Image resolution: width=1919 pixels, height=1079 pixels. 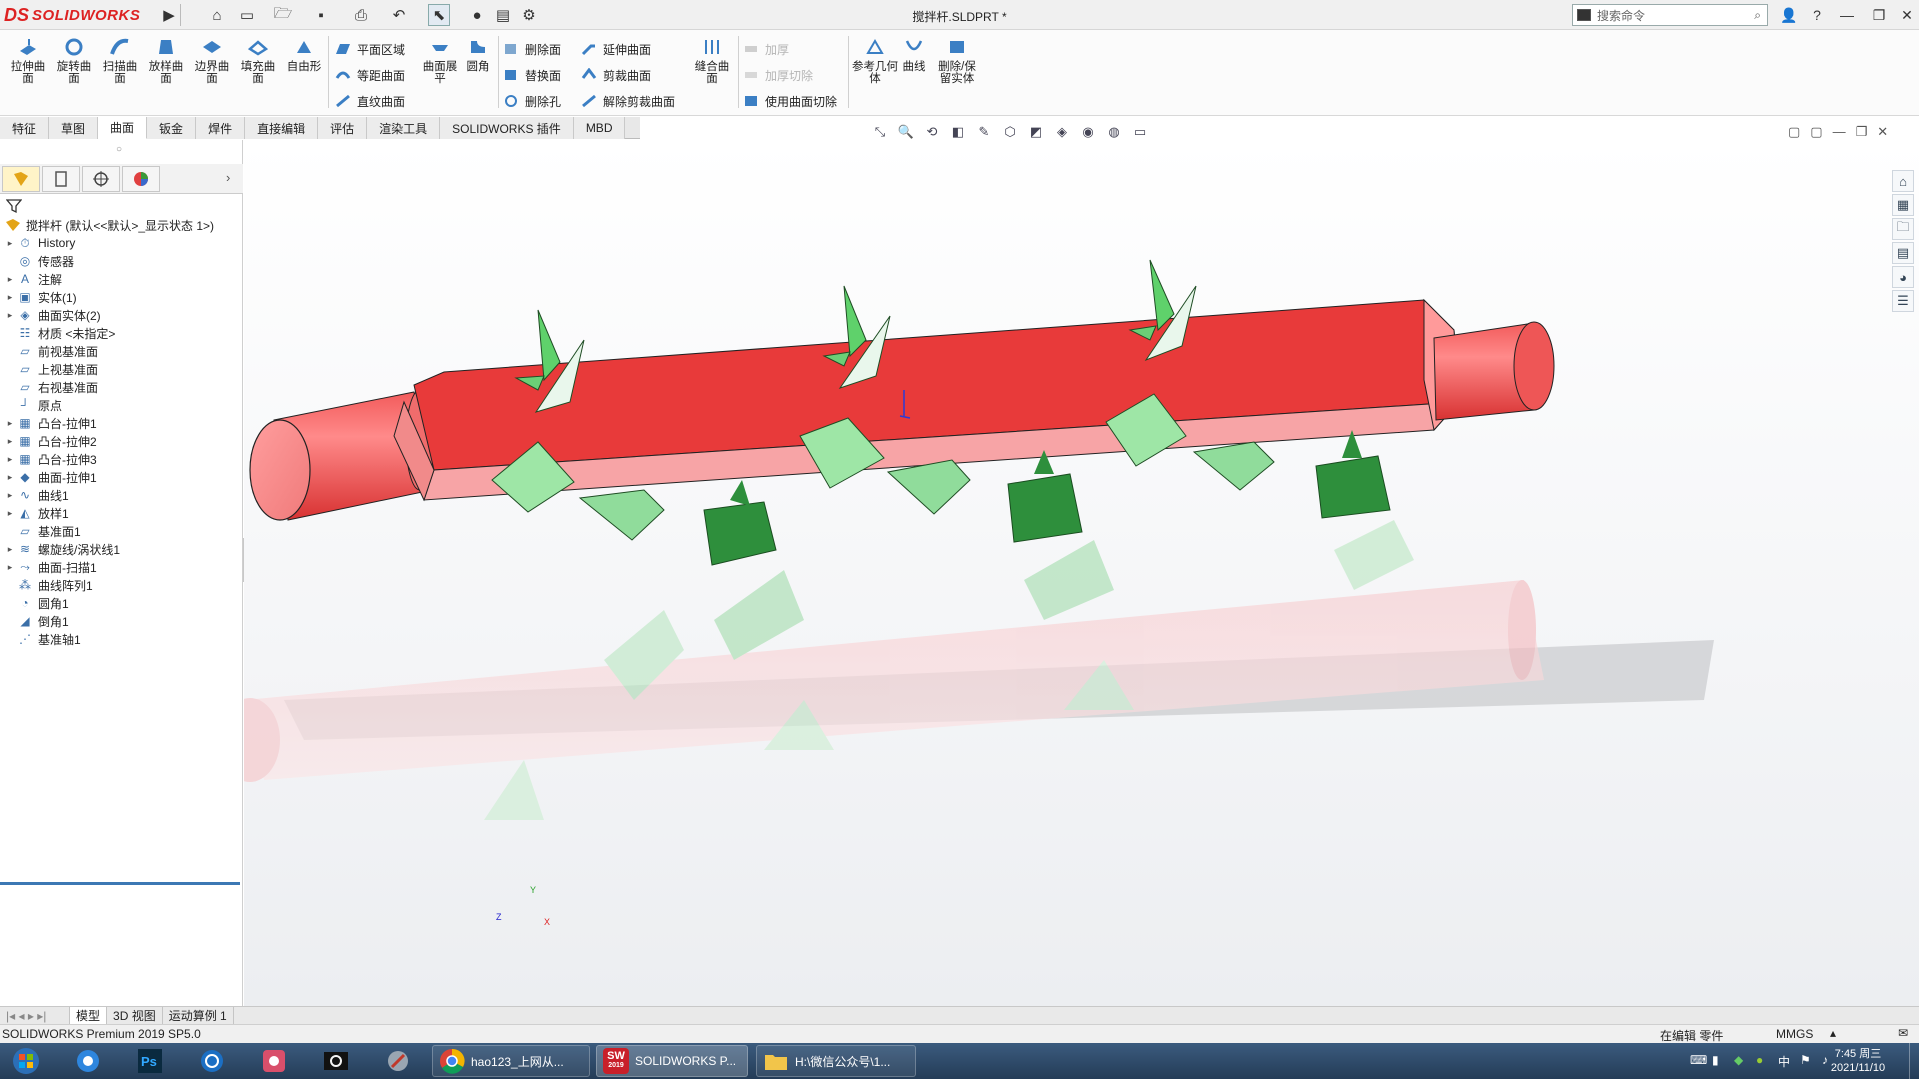 I want to click on reference-geometry-button: 参考几何体, so click(x=875, y=60).